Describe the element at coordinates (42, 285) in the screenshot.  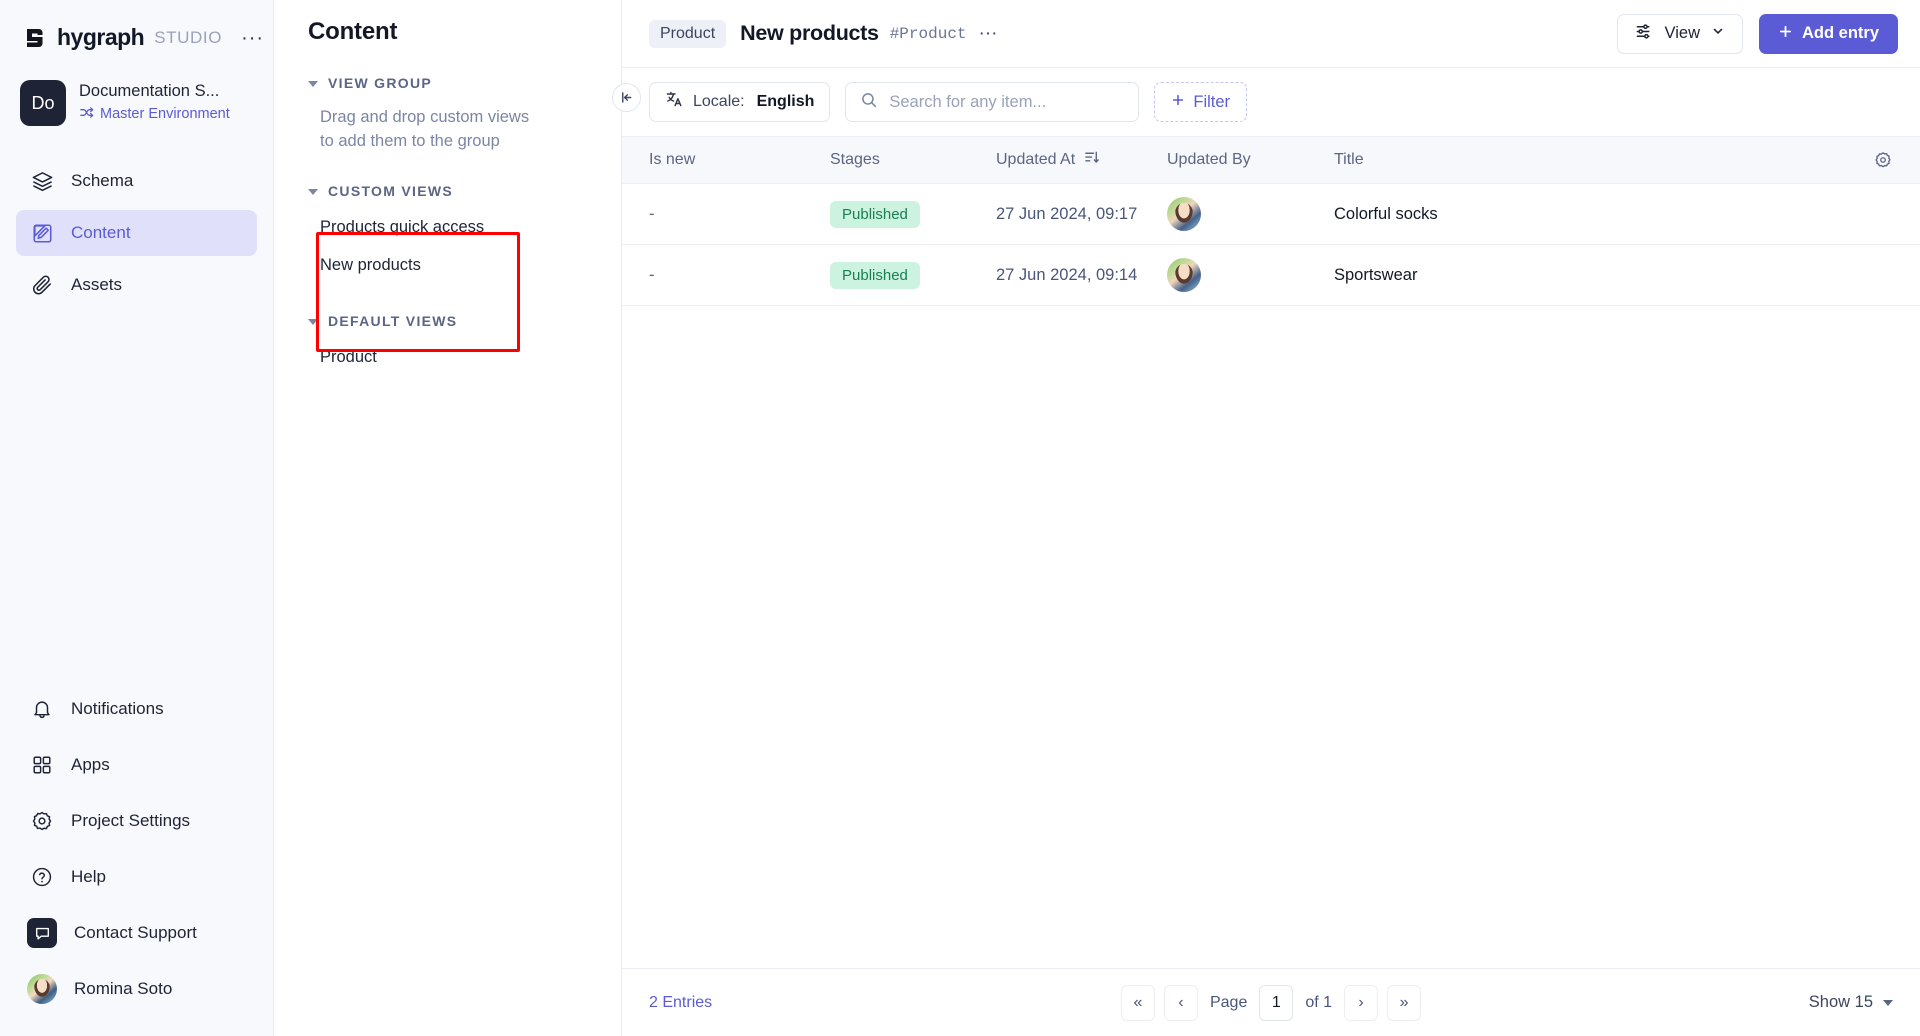
I see `paperclip-icon` at that location.